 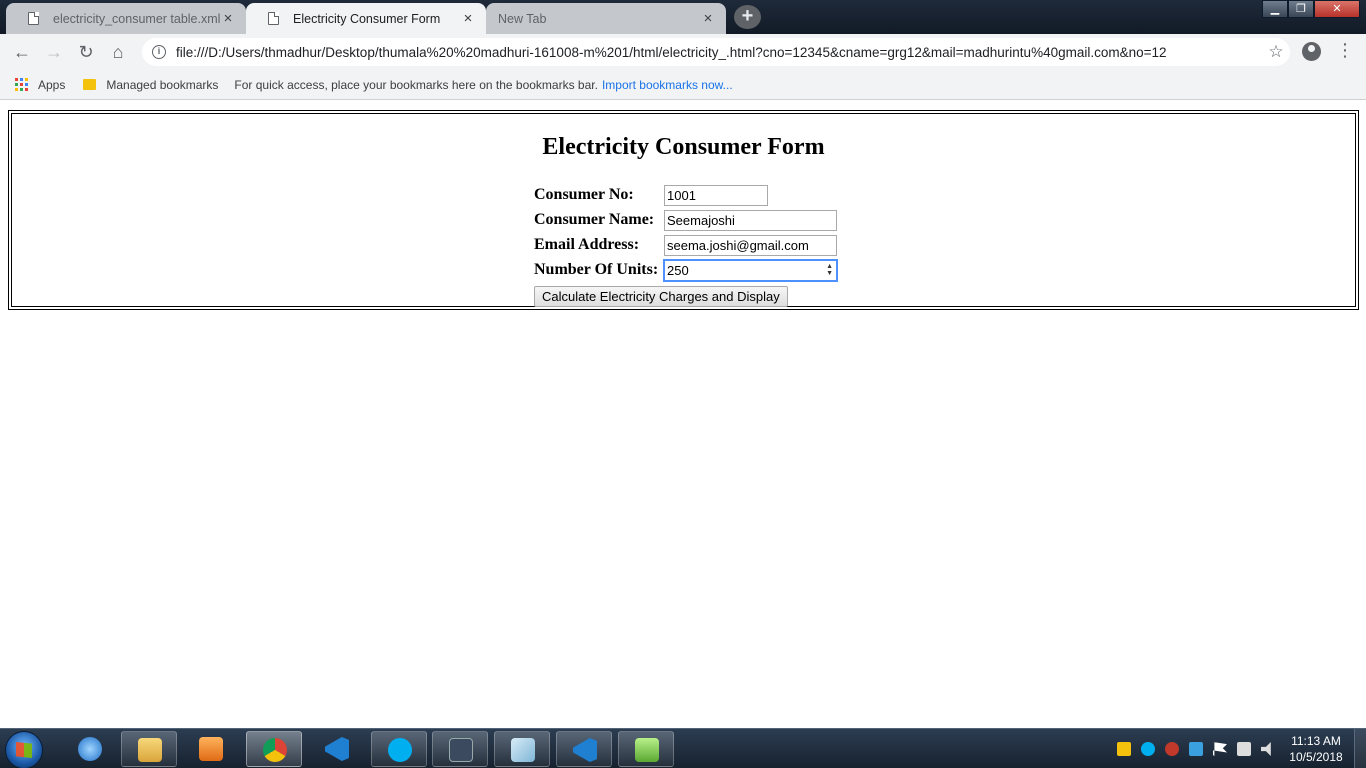 What do you see at coordinates (829, 270) in the screenshot?
I see `spinner-arrows-icon: ▲ ▼` at bounding box center [829, 270].